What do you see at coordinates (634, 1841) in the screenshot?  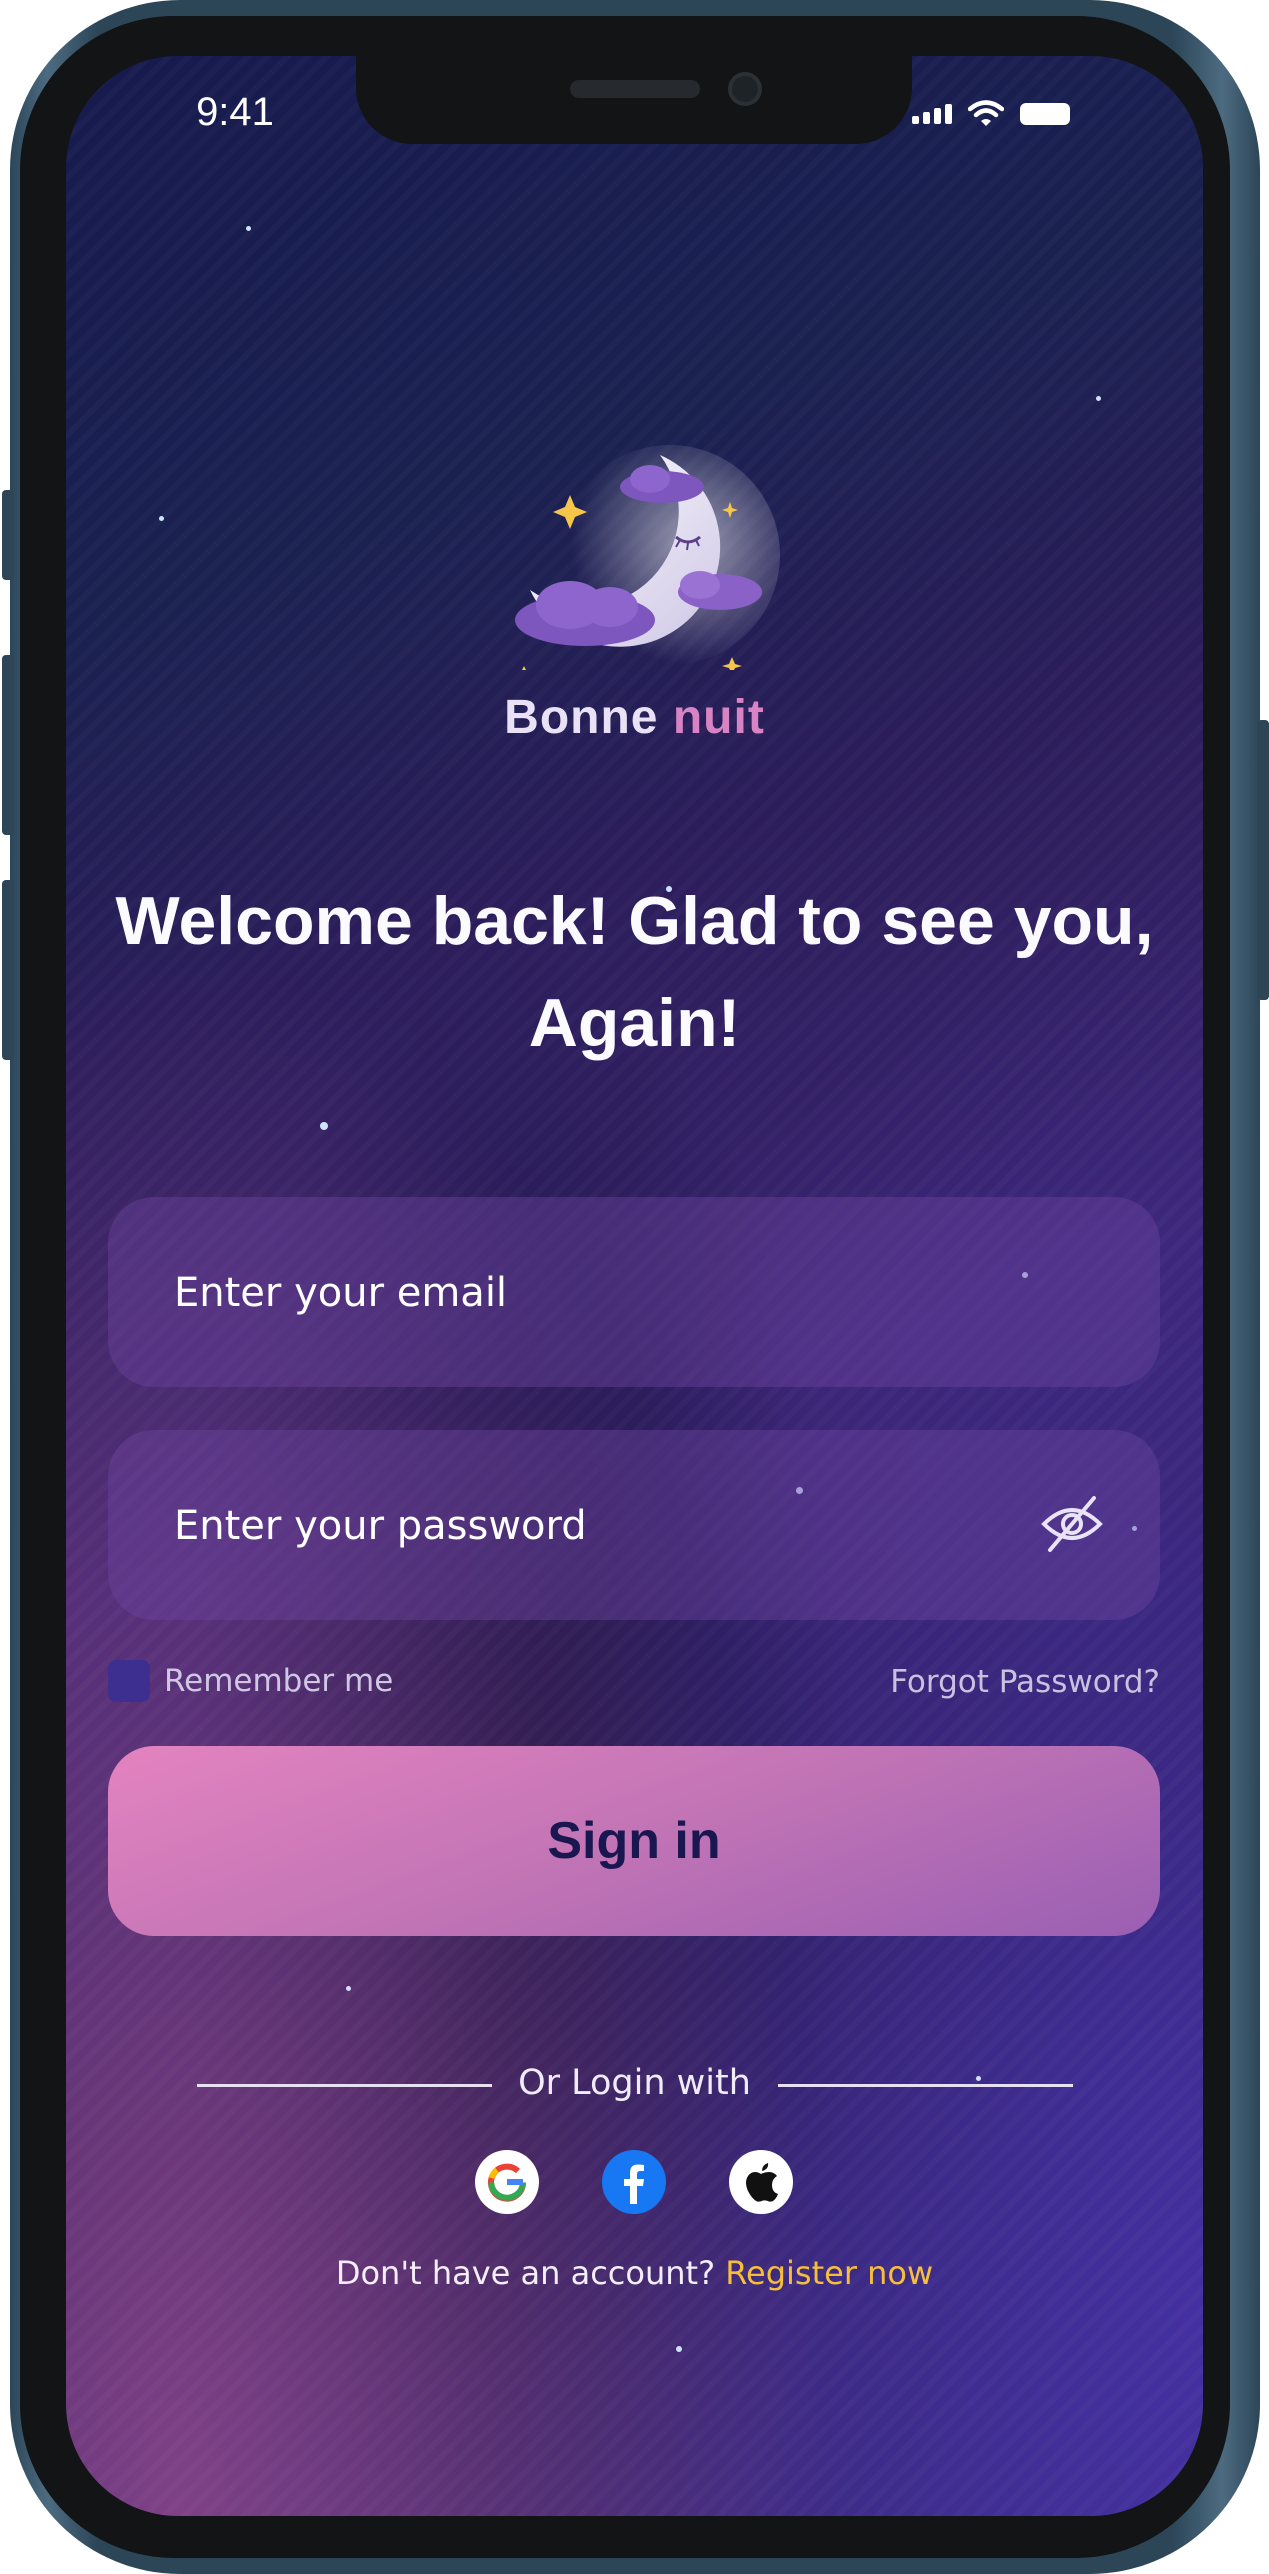 I see `sign-in-button: Sign in` at bounding box center [634, 1841].